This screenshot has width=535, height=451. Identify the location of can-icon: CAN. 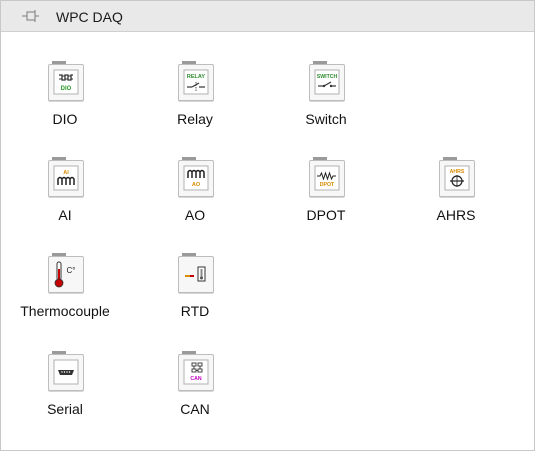
(196, 371).